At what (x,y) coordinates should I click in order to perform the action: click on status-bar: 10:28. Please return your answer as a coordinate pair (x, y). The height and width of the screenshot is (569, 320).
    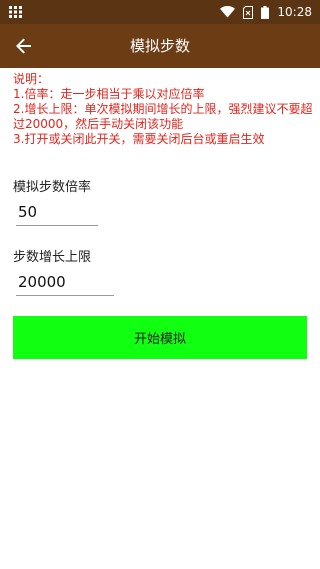
    Looking at the image, I should click on (160, 12).